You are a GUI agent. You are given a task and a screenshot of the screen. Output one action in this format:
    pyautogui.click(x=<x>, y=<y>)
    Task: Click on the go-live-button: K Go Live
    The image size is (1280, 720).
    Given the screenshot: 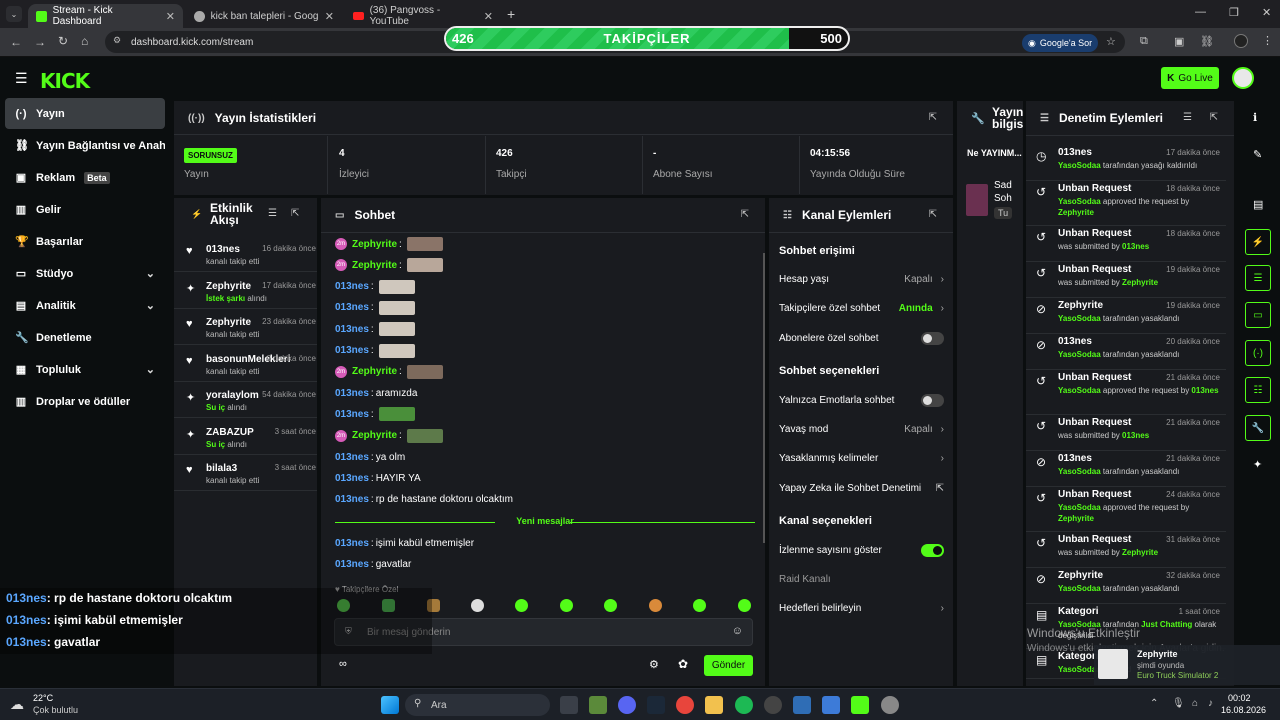 What is the action you would take?
    pyautogui.click(x=1190, y=78)
    